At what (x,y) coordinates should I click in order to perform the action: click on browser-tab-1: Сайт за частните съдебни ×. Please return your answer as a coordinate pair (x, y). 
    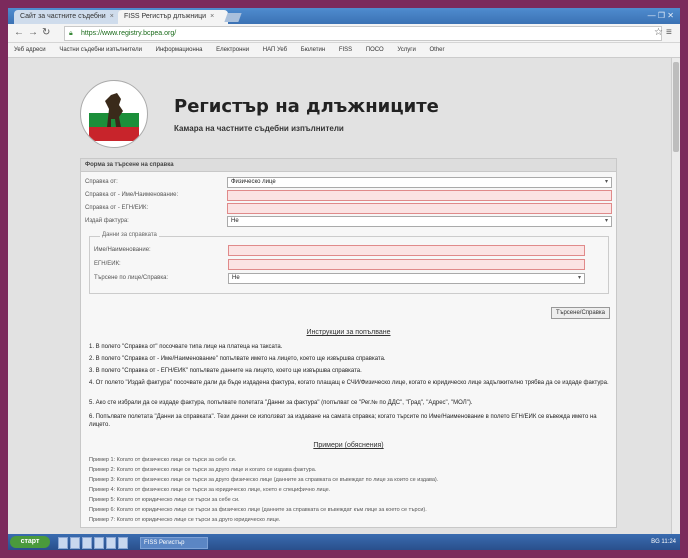
    Looking at the image, I should click on (69, 17).